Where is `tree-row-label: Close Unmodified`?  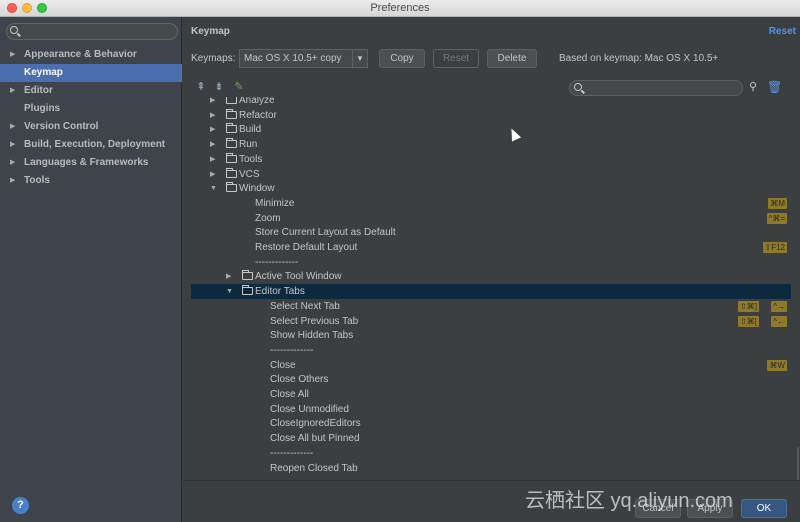 tree-row-label: Close Unmodified is located at coordinates (309, 409).